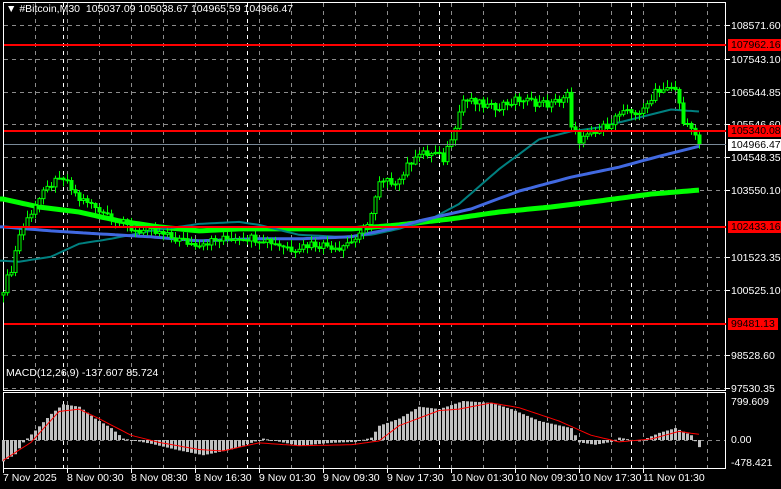  Describe the element at coordinates (415, 478) in the screenshot. I see `time-axis-label: 9 Nov 17:30` at that location.